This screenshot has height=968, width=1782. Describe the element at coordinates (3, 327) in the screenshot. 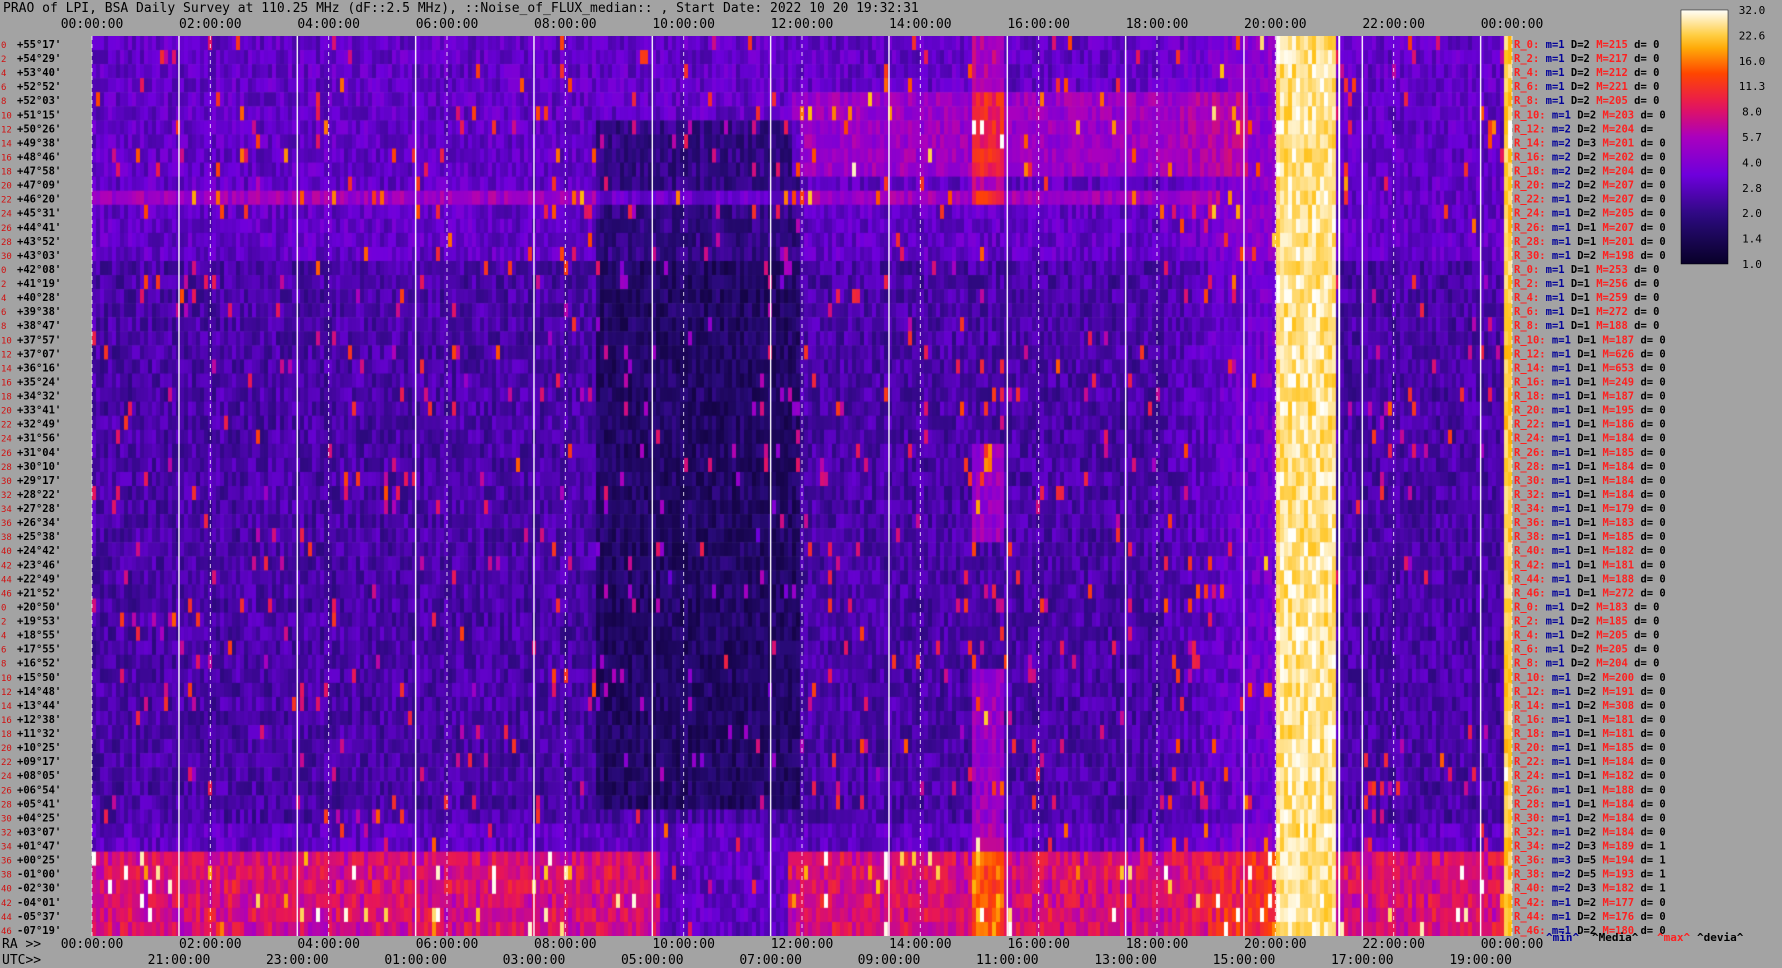

I see `row-index-label: 8` at that location.